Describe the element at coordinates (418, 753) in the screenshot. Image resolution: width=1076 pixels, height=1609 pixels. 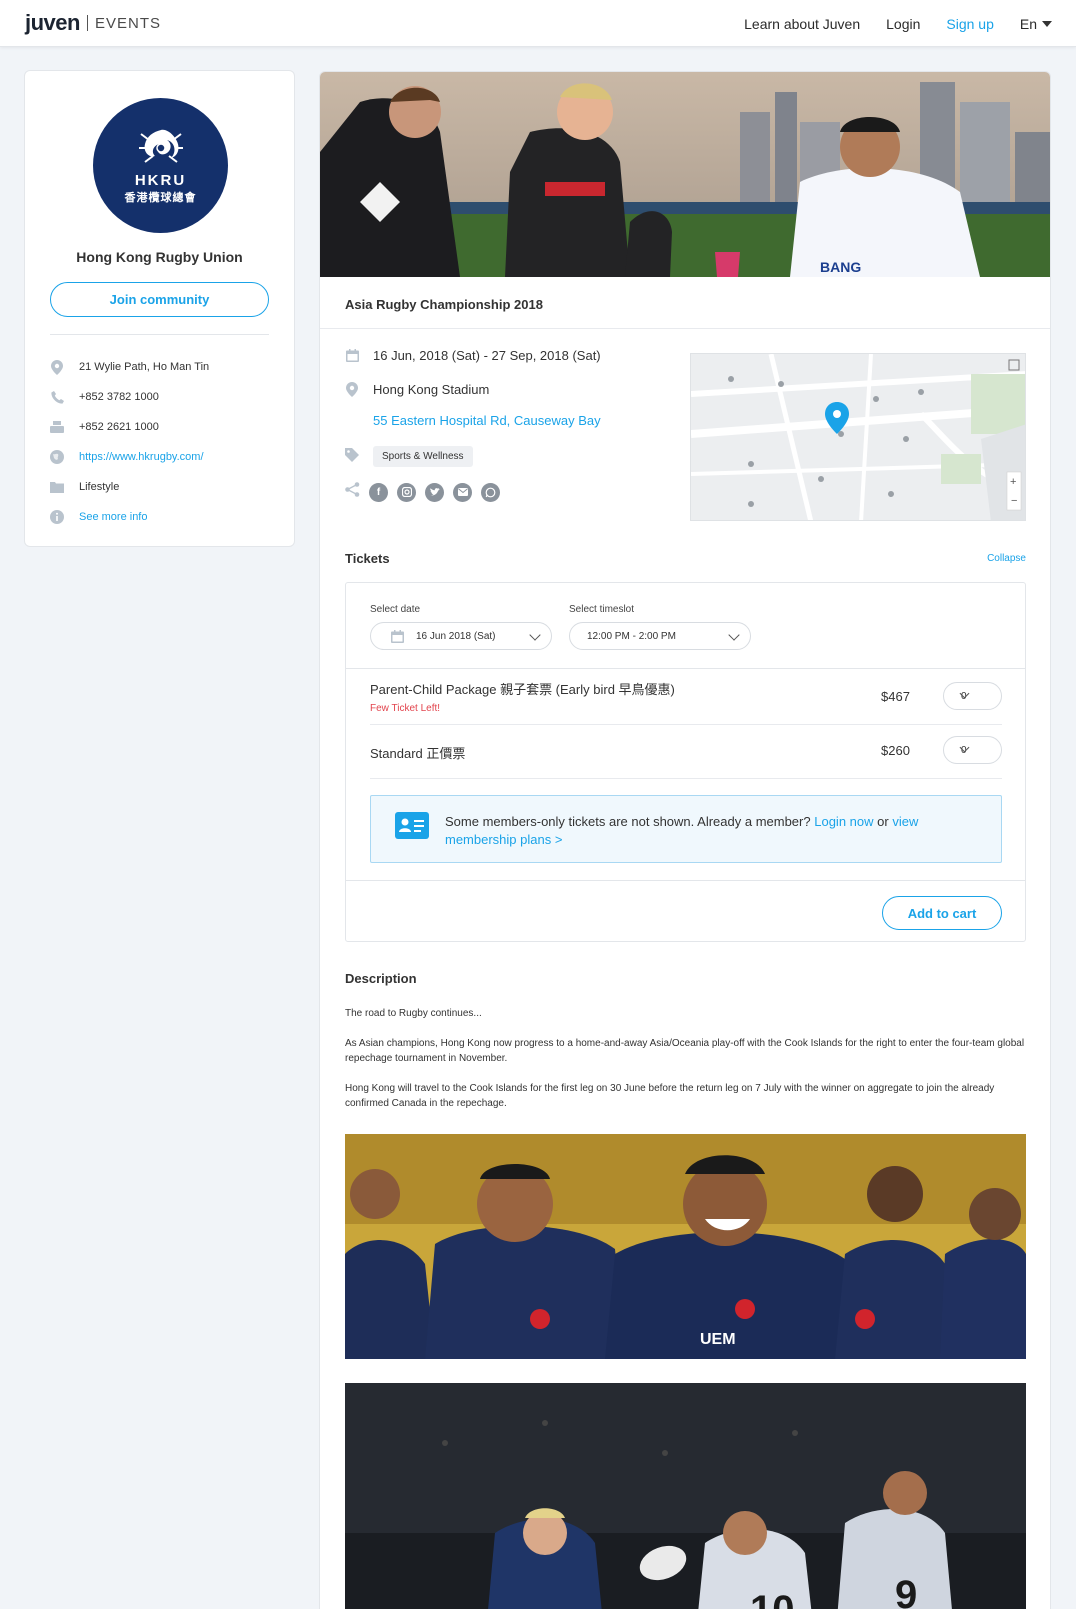
I see `ticket-name: Standard 正價票` at that location.